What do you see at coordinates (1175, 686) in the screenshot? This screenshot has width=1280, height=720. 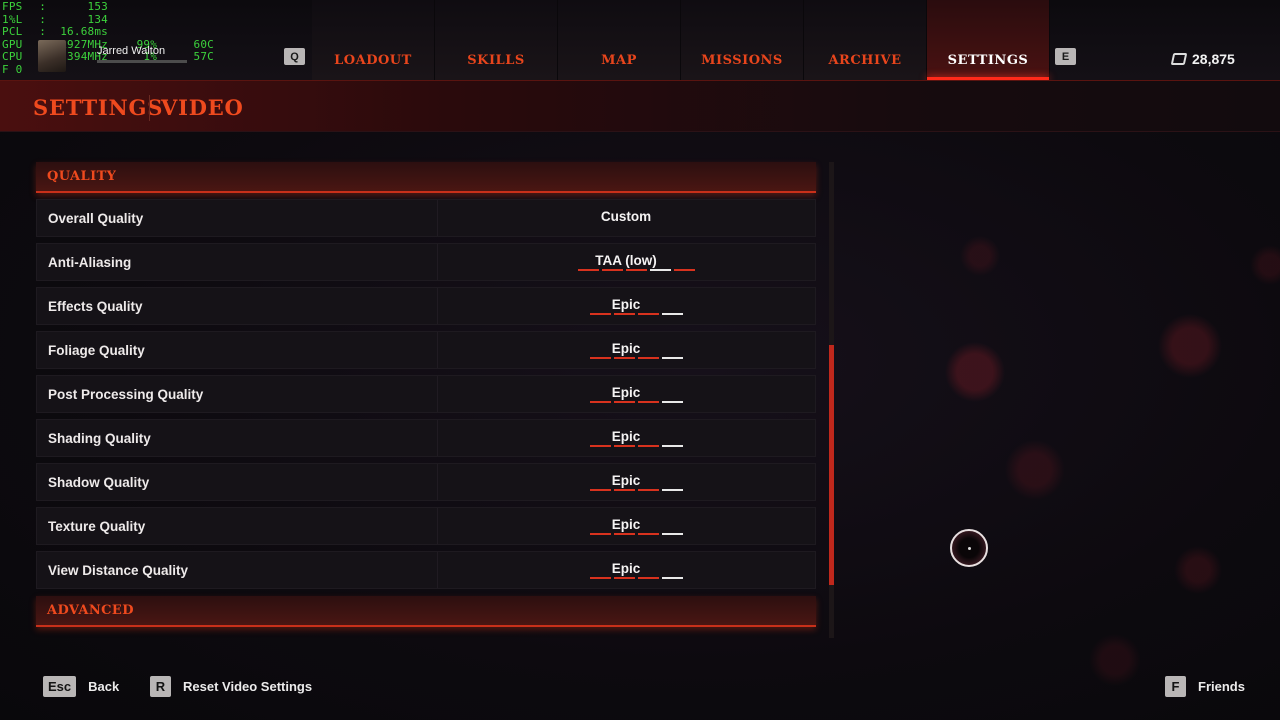 I see `f-key-icon: F` at bounding box center [1175, 686].